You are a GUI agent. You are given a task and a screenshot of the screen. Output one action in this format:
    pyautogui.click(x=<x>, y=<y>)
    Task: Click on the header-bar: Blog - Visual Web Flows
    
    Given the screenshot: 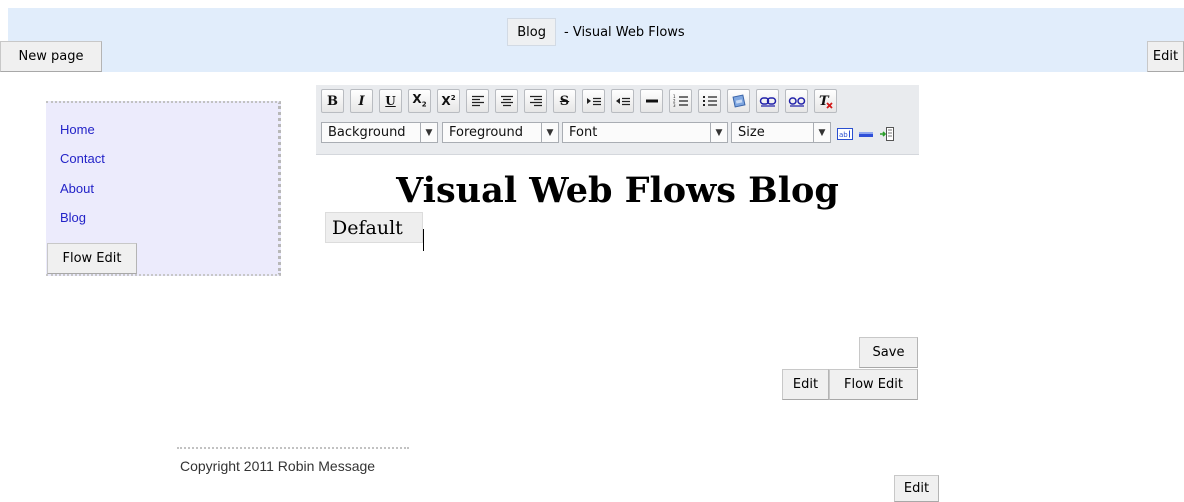 What is the action you would take?
    pyautogui.click(x=596, y=40)
    